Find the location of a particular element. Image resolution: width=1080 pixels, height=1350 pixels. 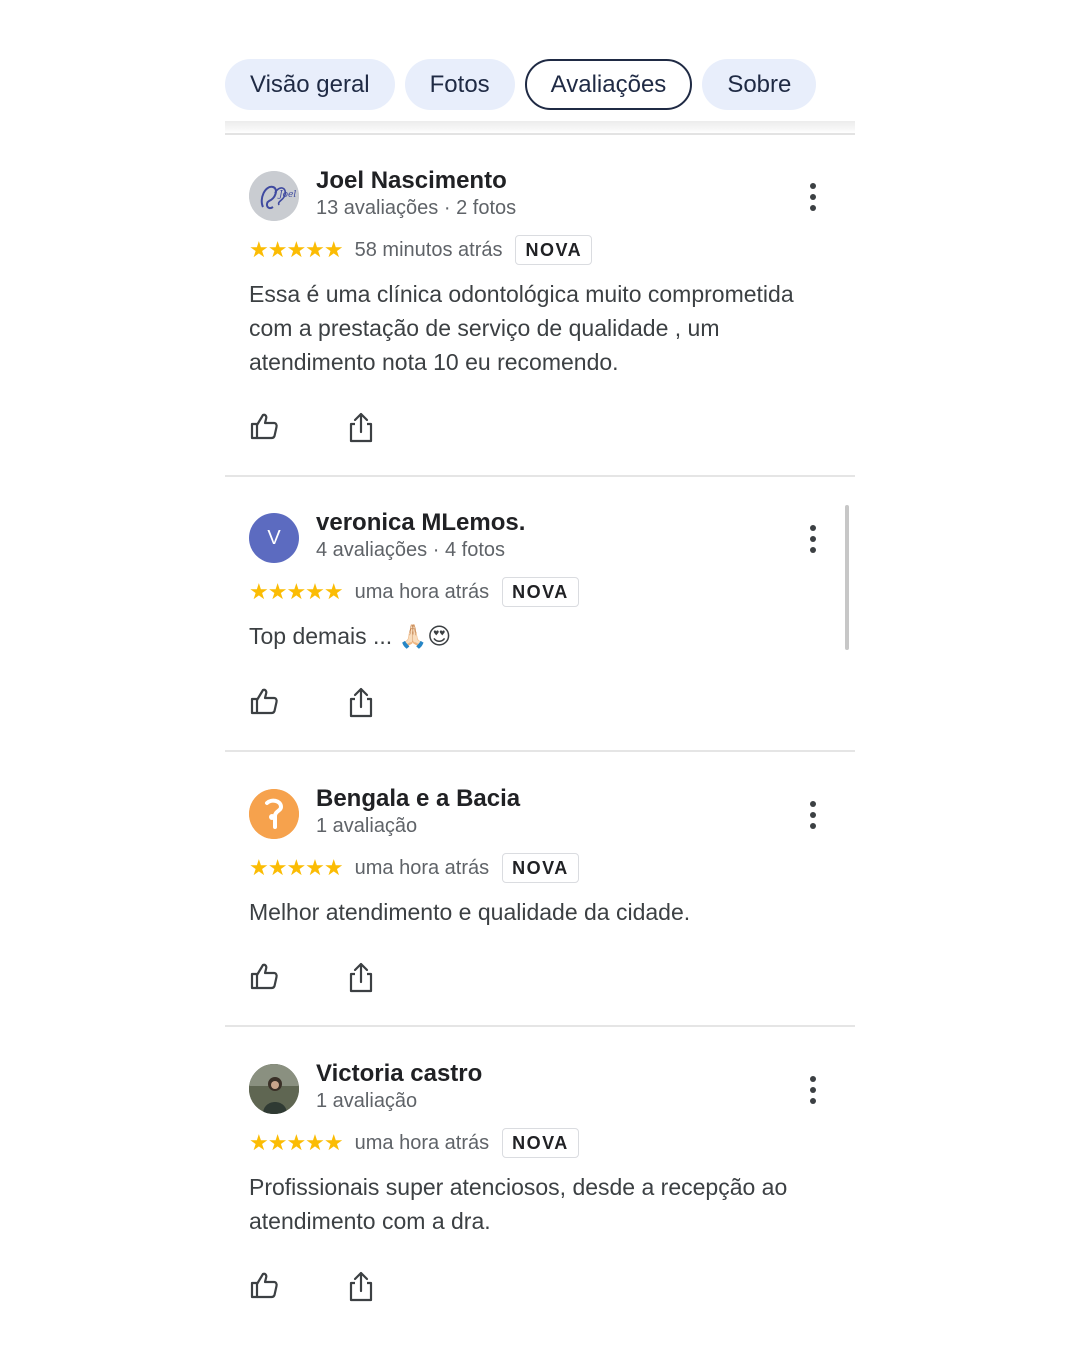

svg-text: Joel is located at coordinates (286, 195).